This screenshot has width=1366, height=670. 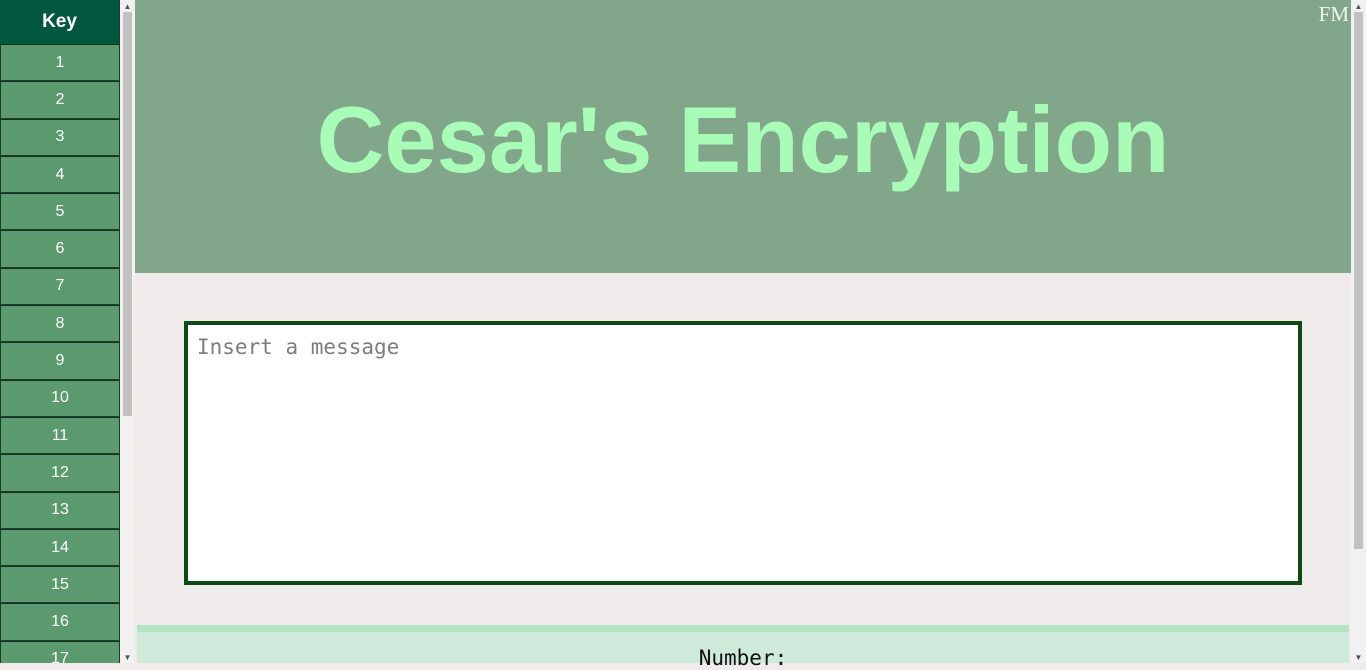 What do you see at coordinates (60, 510) in the screenshot?
I see `key-item: 13` at bounding box center [60, 510].